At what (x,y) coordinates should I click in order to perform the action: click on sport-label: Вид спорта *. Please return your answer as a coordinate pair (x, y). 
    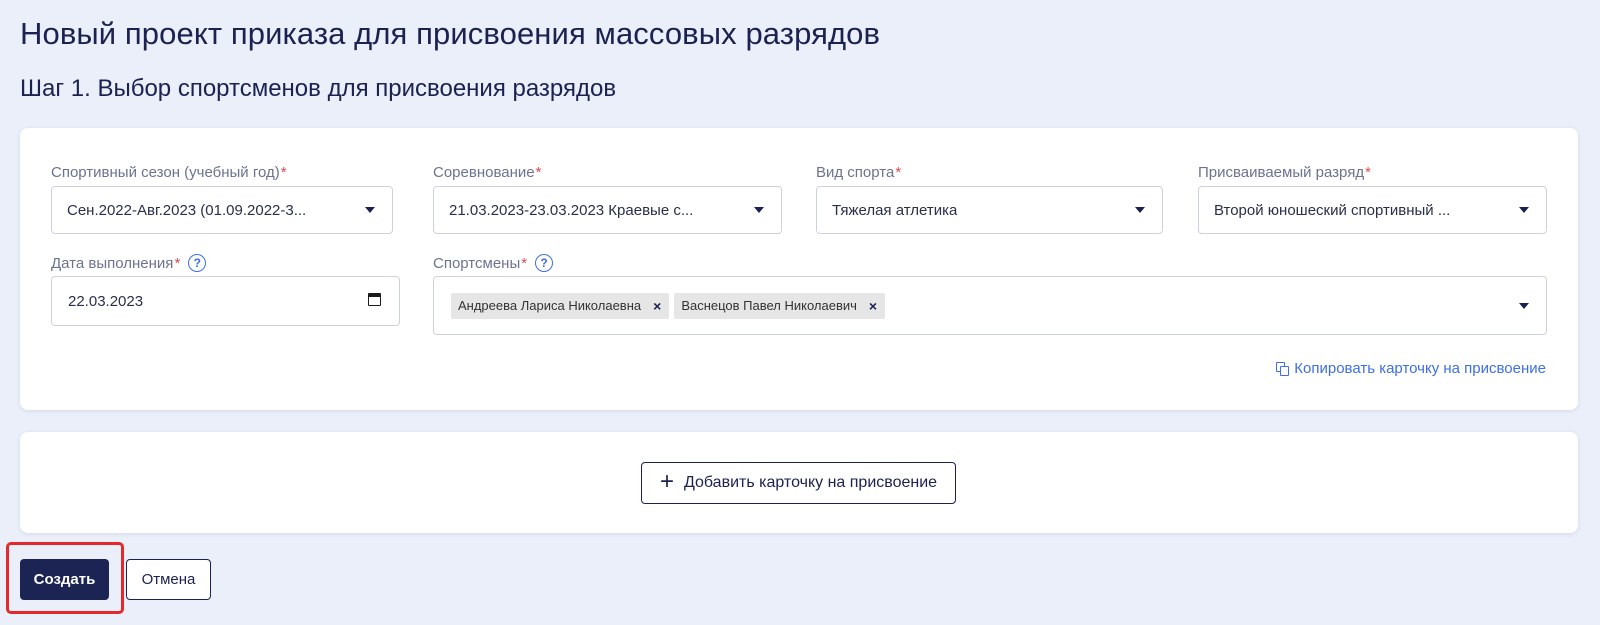
    Looking at the image, I should click on (858, 172).